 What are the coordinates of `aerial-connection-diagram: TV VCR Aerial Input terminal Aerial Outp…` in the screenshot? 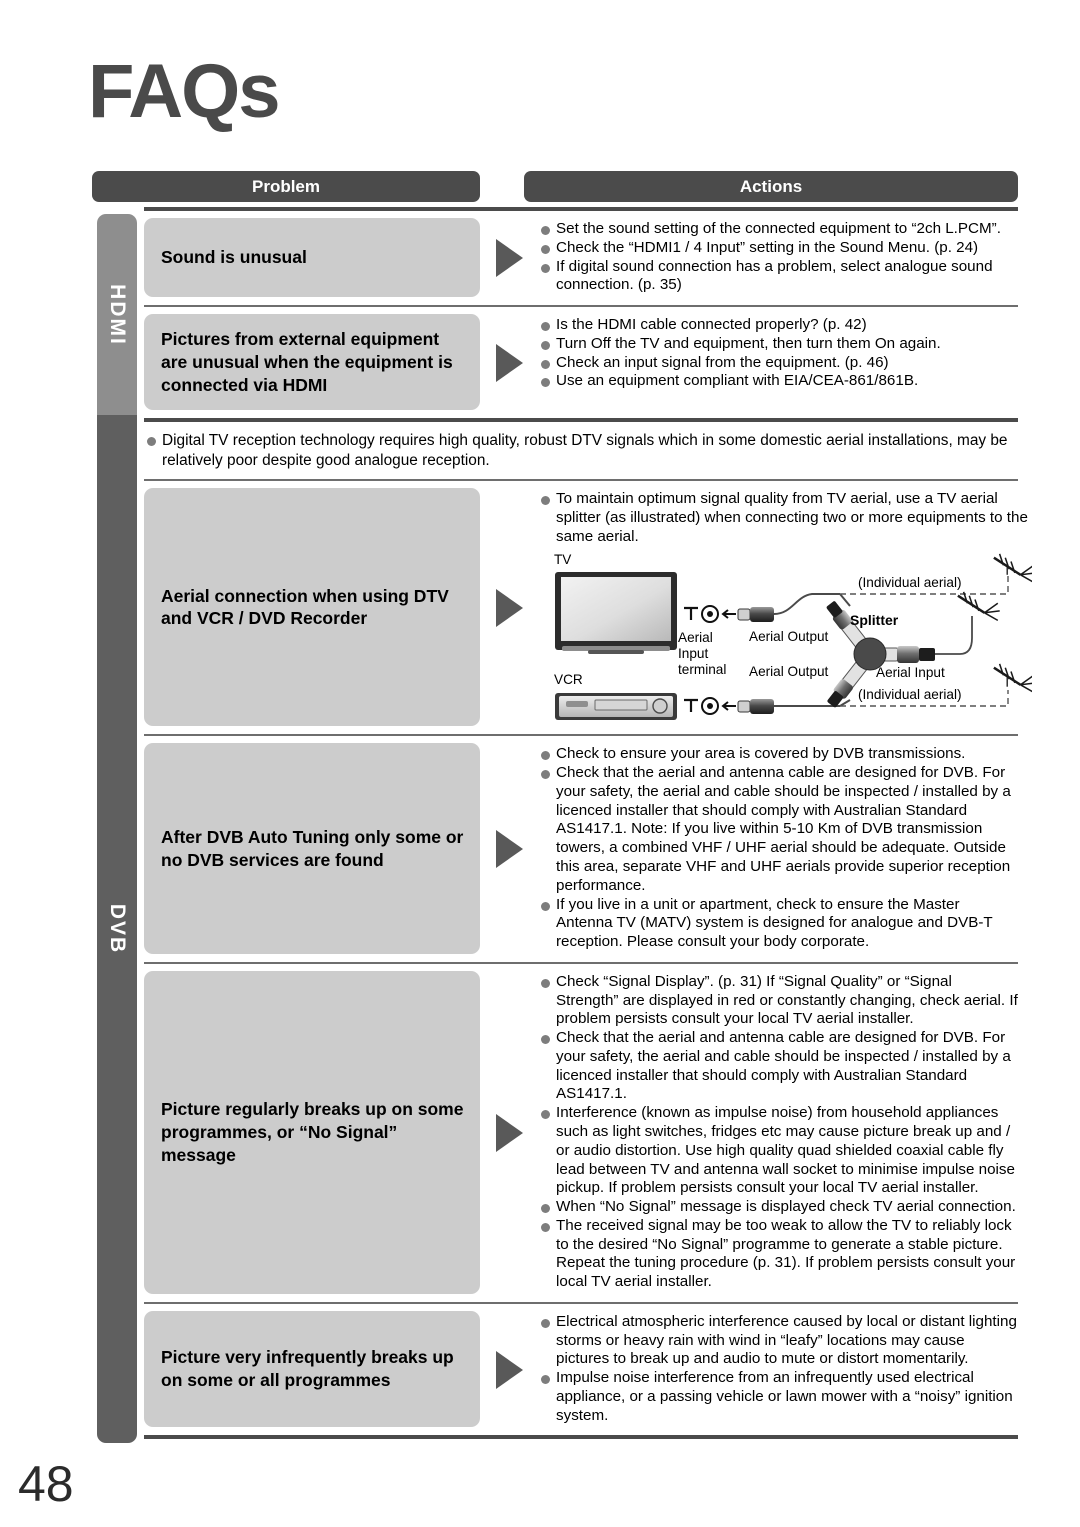 It's located at (786, 639).